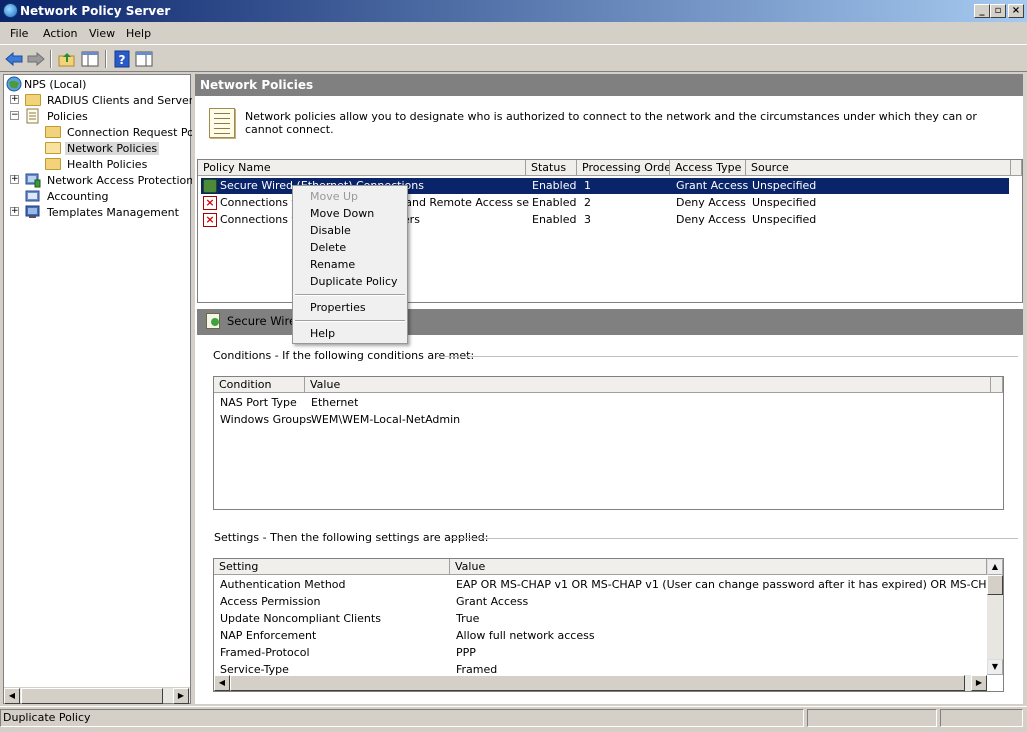 The width and height of the screenshot is (1027, 732). What do you see at coordinates (513, 11) in the screenshot?
I see `title-bar: Network Policy Server _ ▫ ×` at bounding box center [513, 11].